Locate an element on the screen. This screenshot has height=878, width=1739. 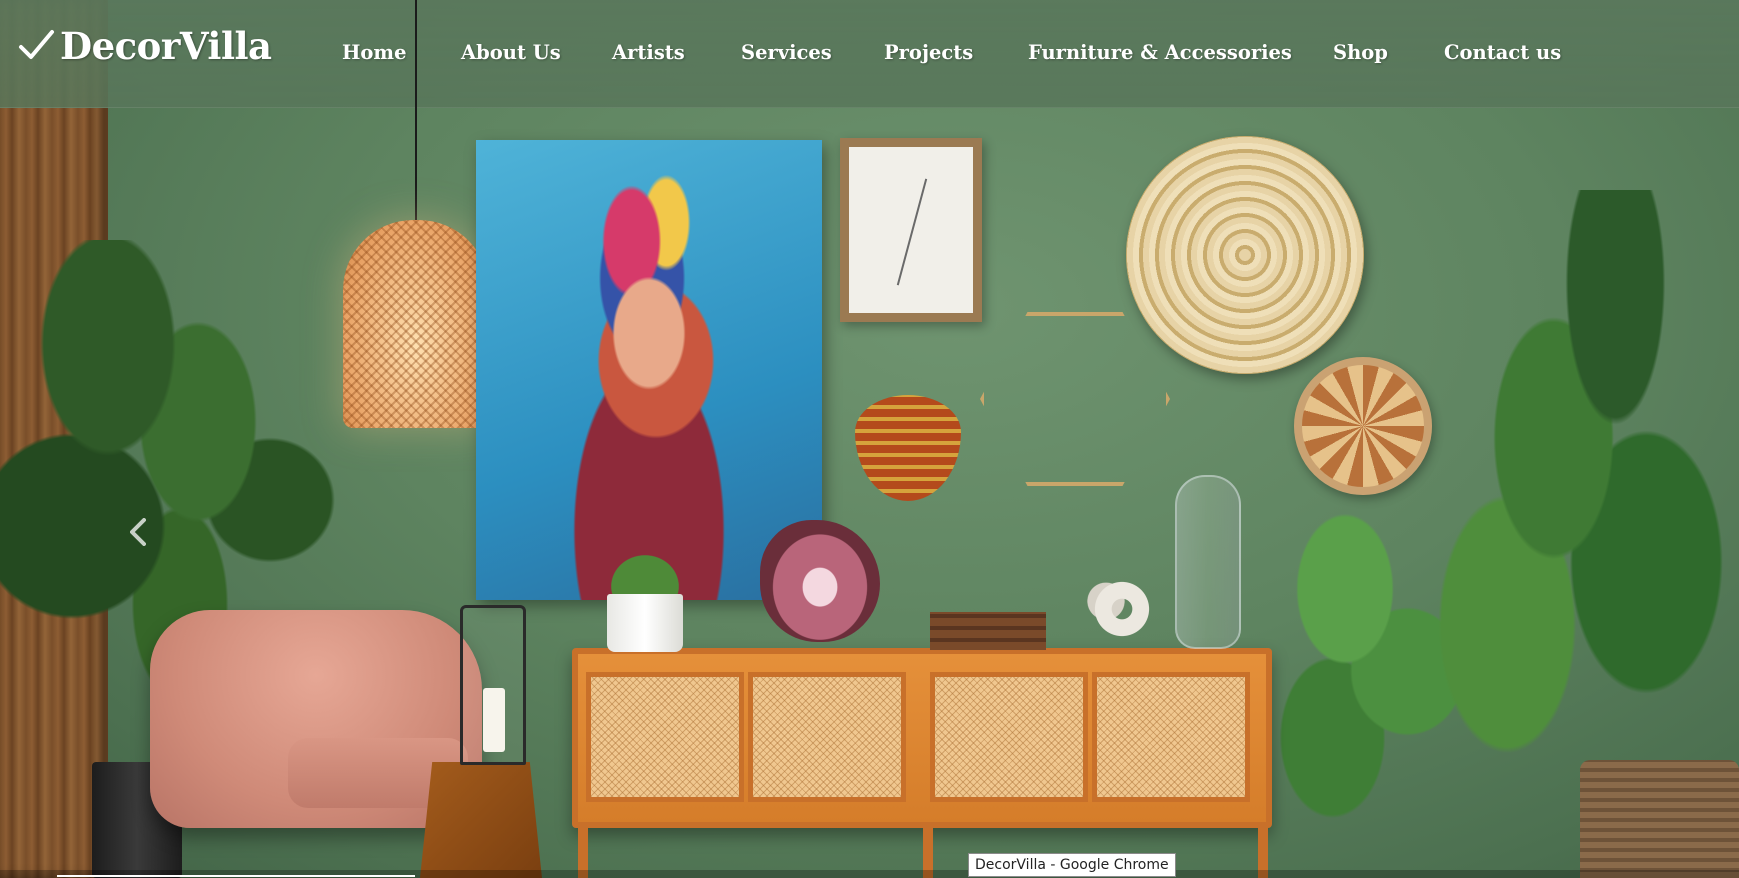
nav-home: Home is located at coordinates (374, 53).